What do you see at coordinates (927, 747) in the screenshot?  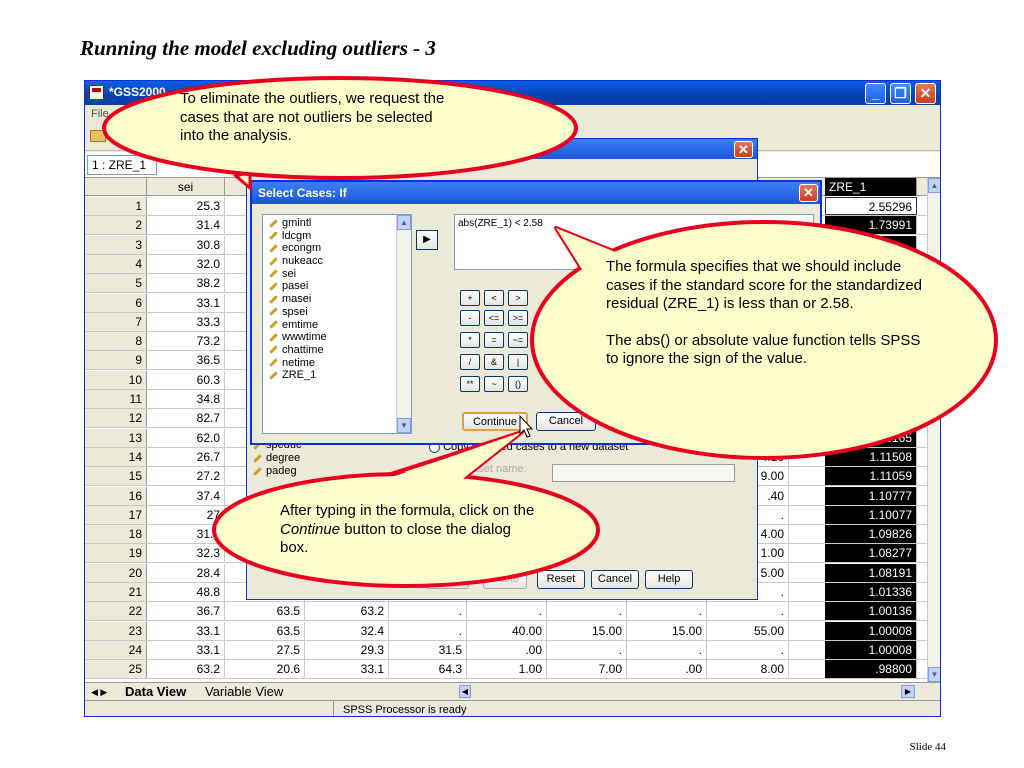 I see `slide-number: Slide 44` at bounding box center [927, 747].